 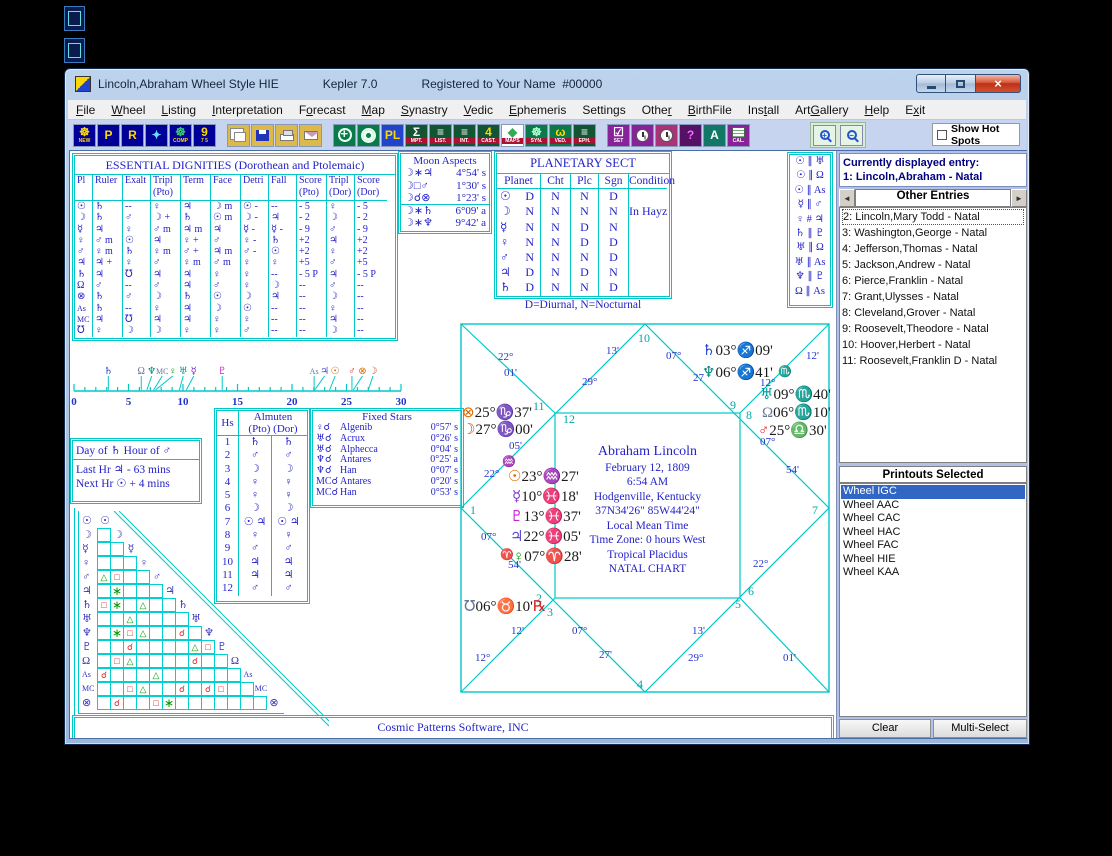 I want to click on ephemeris-icon: ≡ EPH., so click(x=584, y=135).